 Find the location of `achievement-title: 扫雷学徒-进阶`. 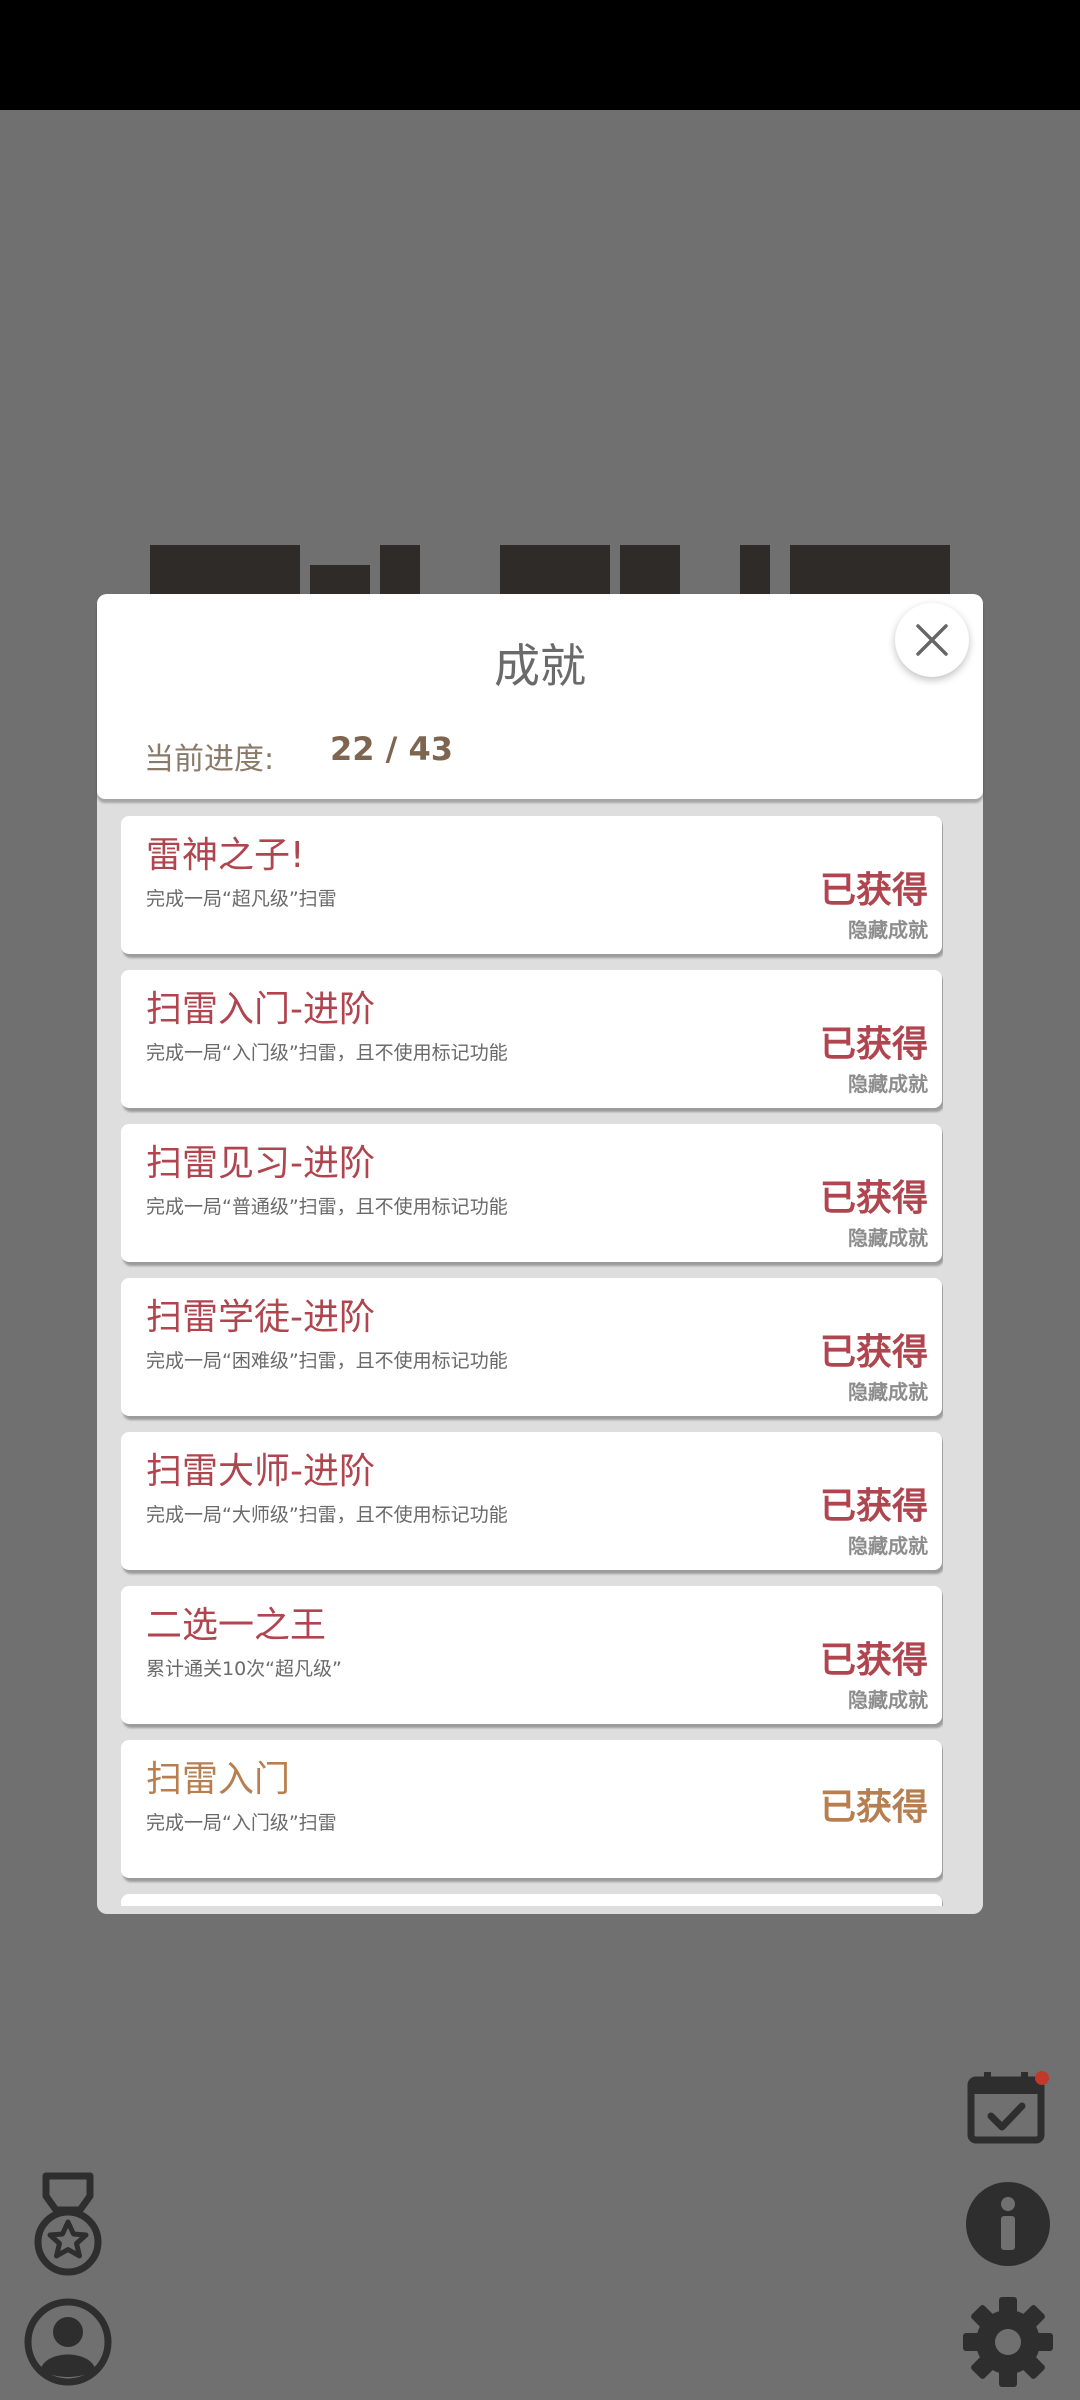

achievement-title: 扫雷学徒-进阶 is located at coordinates (260, 1317).